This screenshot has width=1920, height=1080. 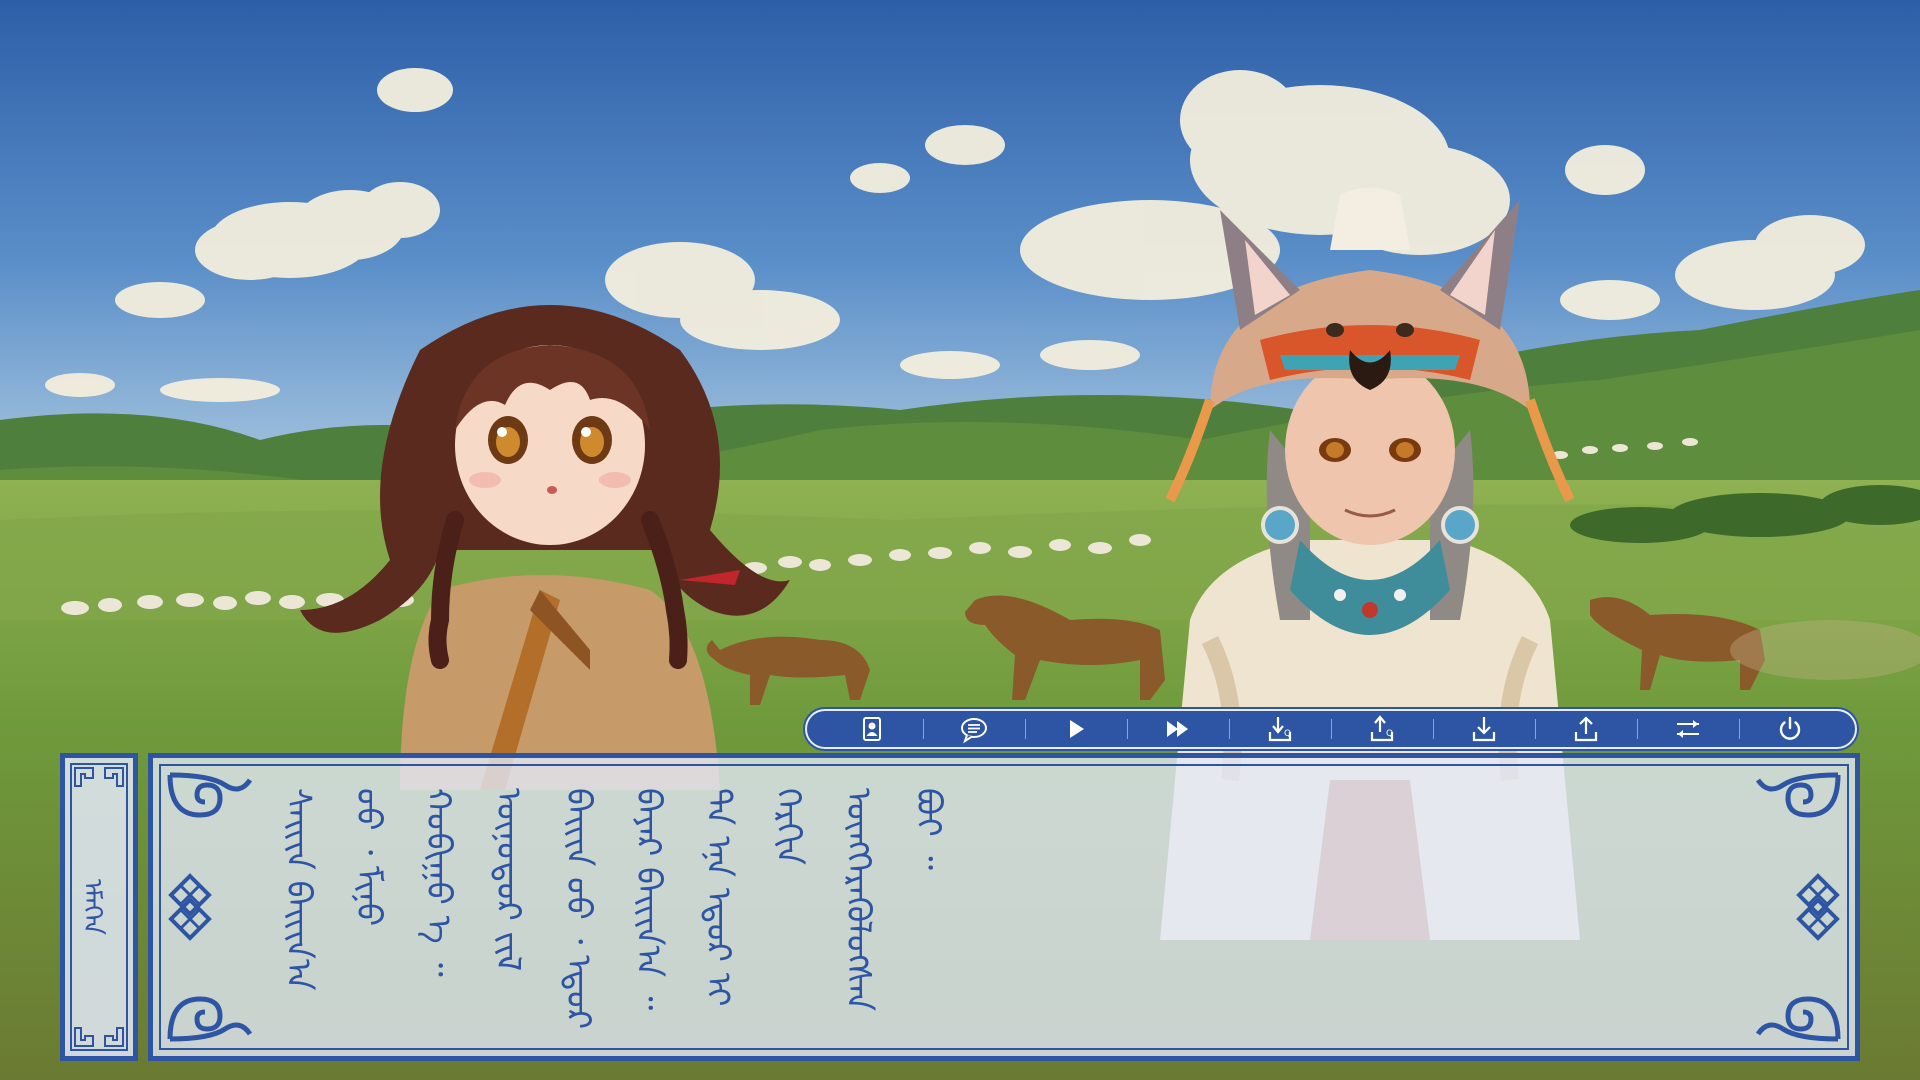 I want to click on fast-forward-icon, so click(x=1177, y=729).